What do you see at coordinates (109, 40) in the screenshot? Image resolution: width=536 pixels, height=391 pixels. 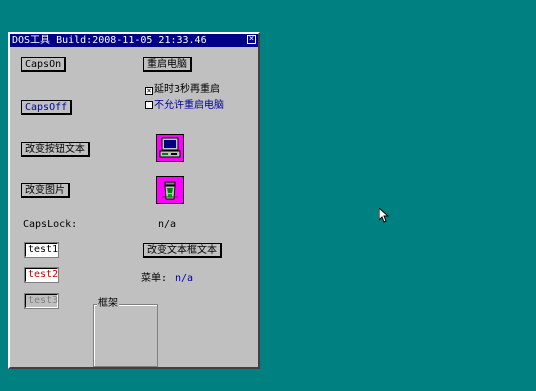 I see `window-title: DOS工具 Build:2008-11-05 21:33.46` at bounding box center [109, 40].